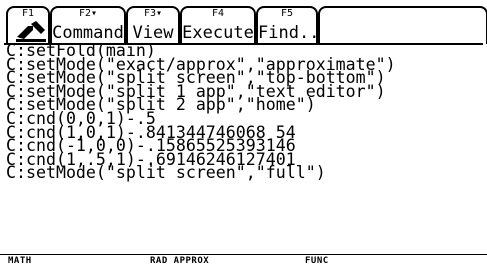  What do you see at coordinates (218, 13) in the screenshot?
I see `tab-execute-key: F4` at bounding box center [218, 13].